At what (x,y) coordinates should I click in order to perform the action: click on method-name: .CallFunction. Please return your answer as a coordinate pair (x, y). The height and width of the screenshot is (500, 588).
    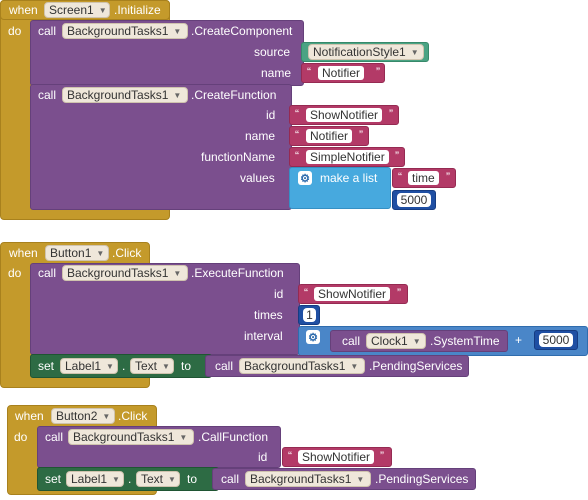
    Looking at the image, I should click on (233, 437).